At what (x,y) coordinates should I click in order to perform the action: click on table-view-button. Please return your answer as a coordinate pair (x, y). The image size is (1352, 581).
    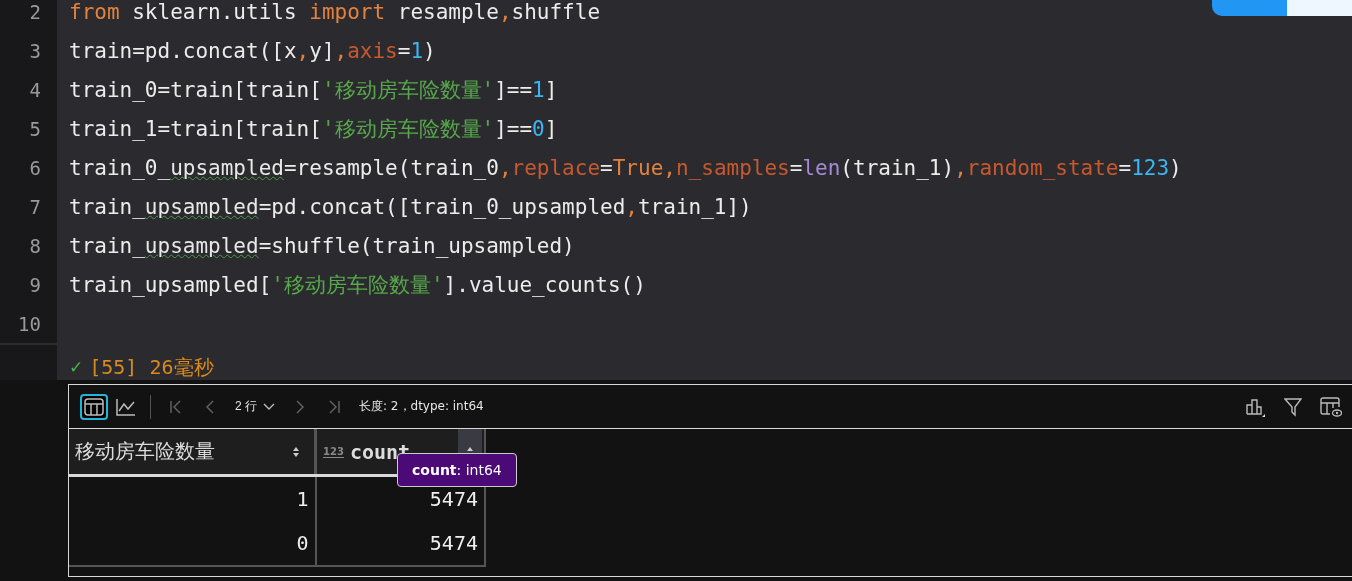
    Looking at the image, I should click on (94, 406).